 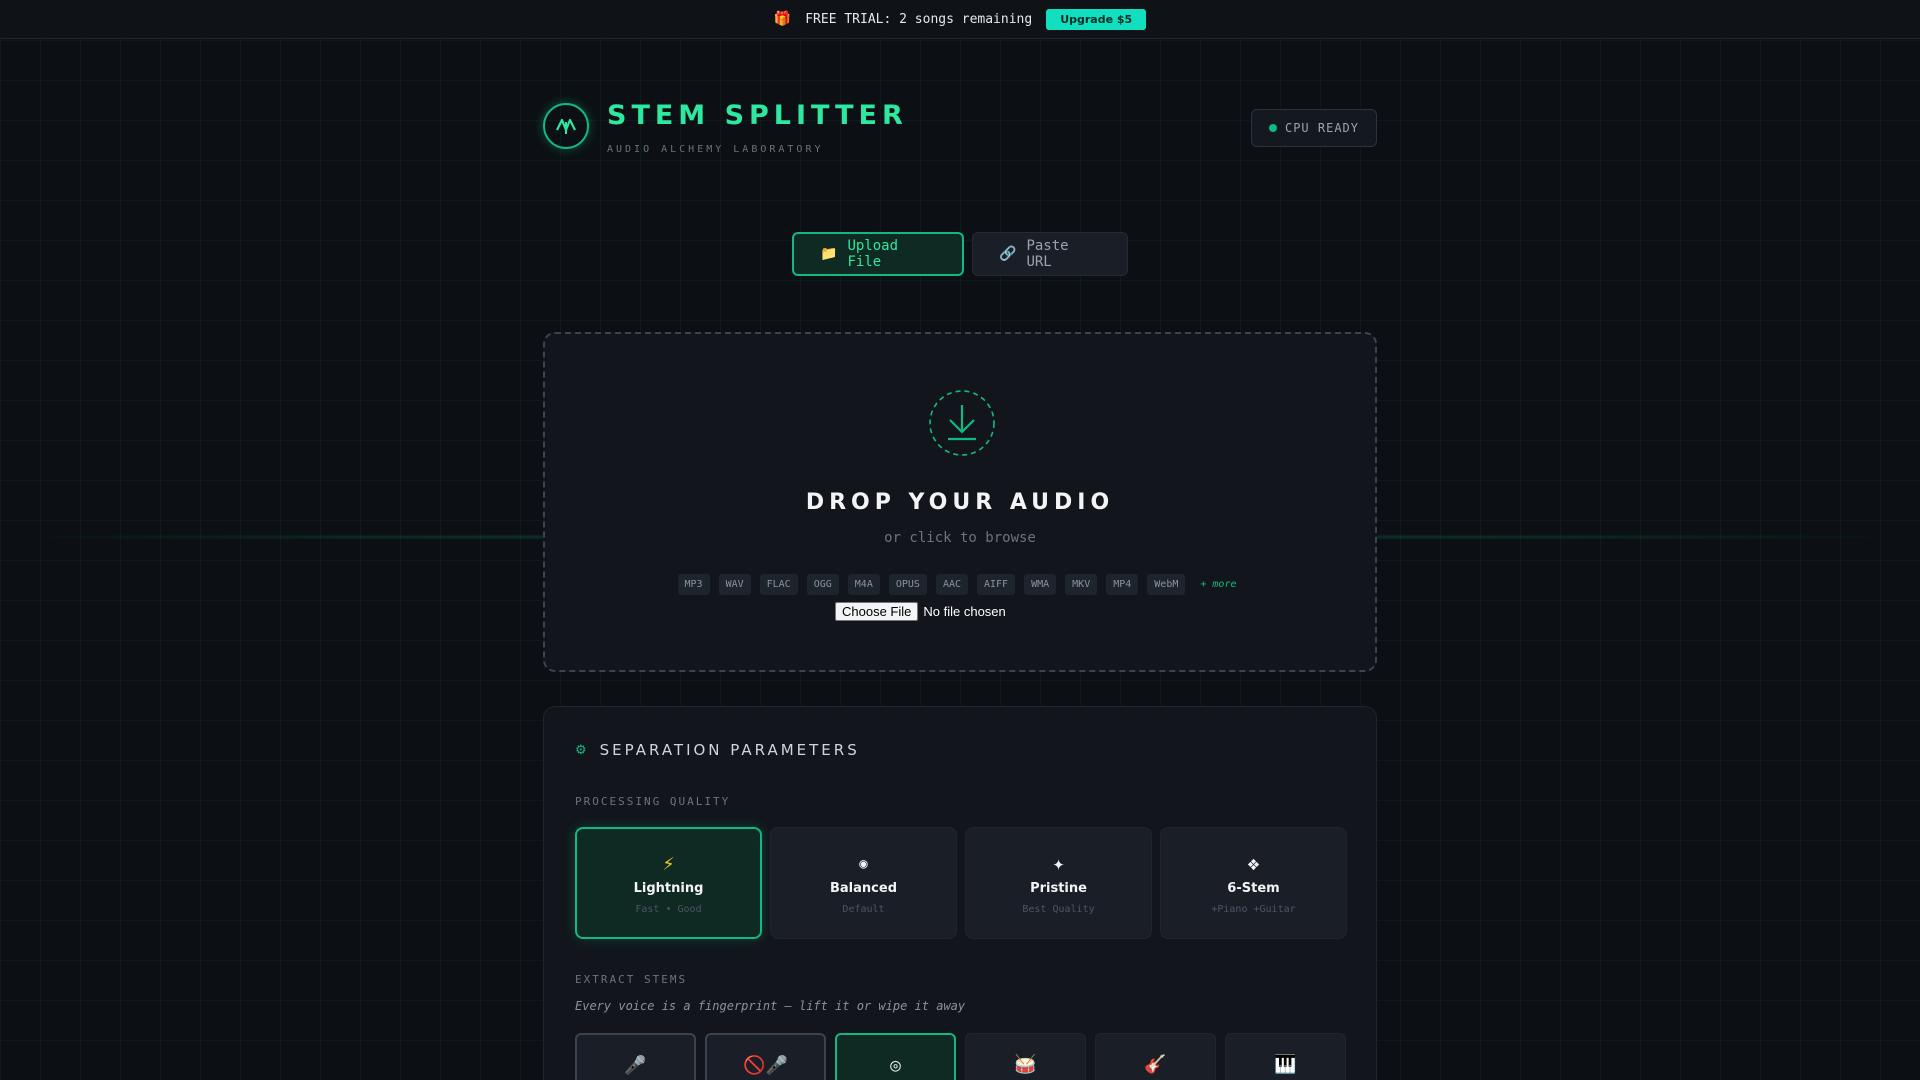 What do you see at coordinates (1218, 584) in the screenshot?
I see `more-formats-link: + more` at bounding box center [1218, 584].